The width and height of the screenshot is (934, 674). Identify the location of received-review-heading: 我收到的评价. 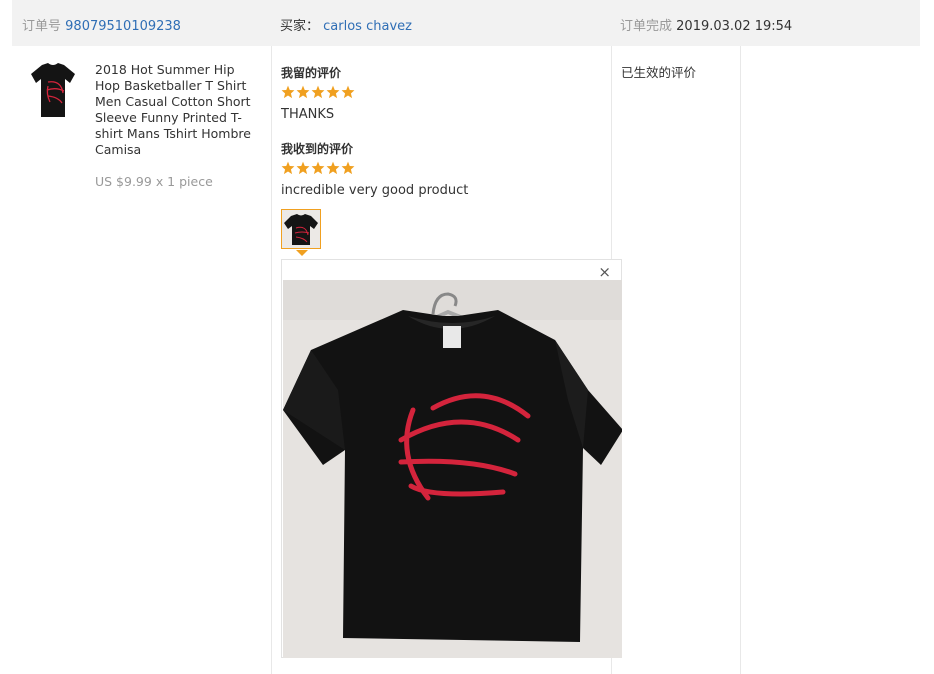
(317, 149).